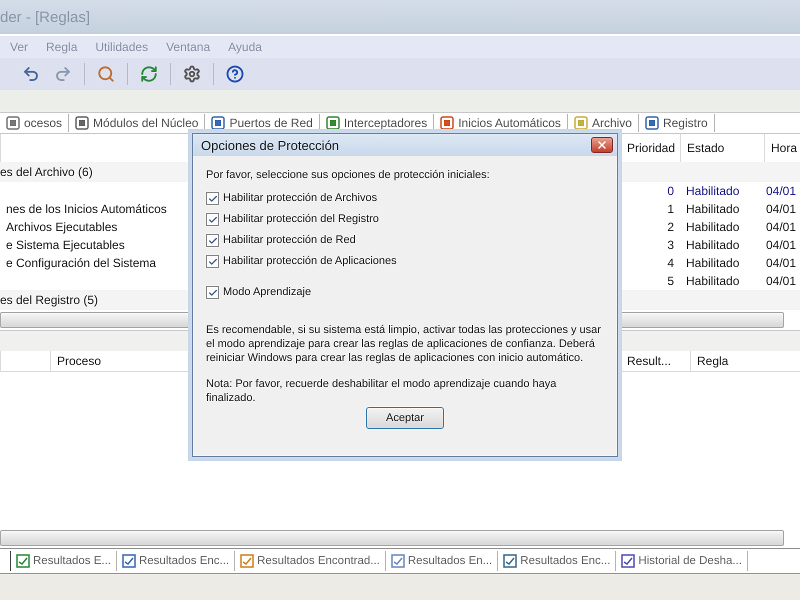 This screenshot has height=600, width=800. Describe the element at coordinates (612, 123) in the screenshot. I see `tab-label: Archivo` at that location.